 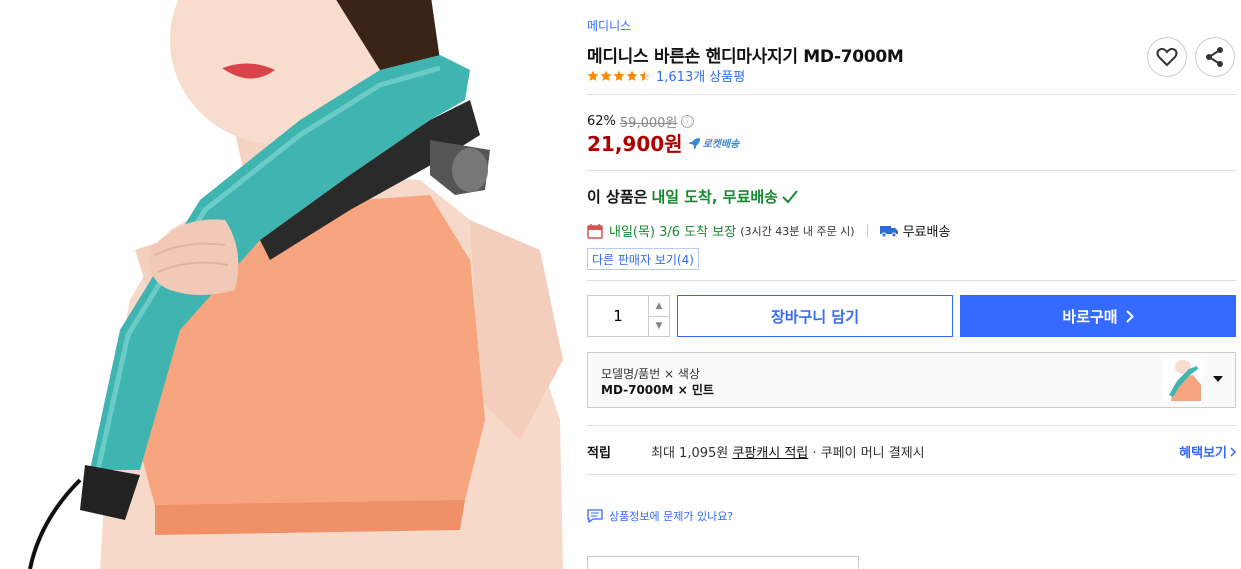 I want to click on arrival-highlight: 내일 도착, 무료배송, so click(x=714, y=197).